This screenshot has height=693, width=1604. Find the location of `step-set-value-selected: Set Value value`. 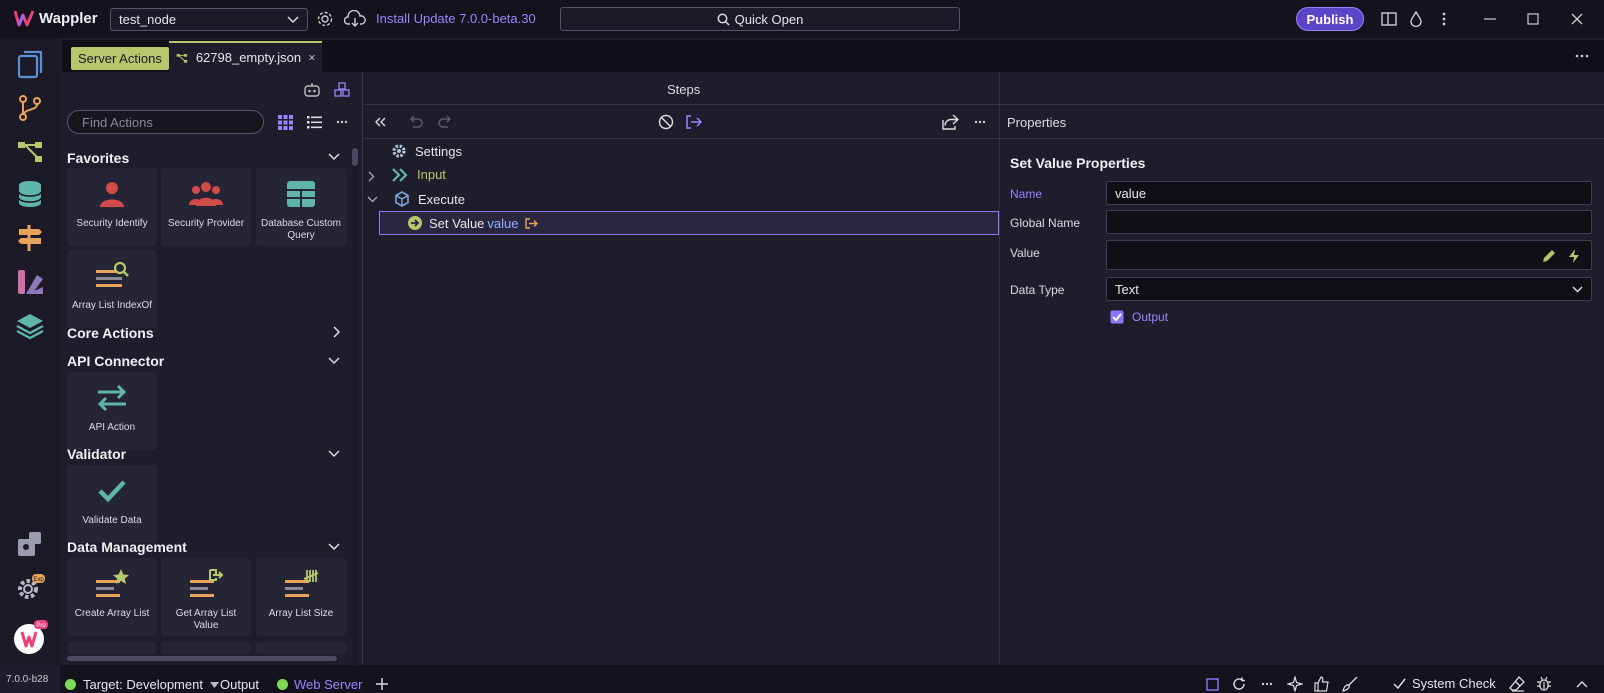

step-set-value-selected: Set Value value is located at coordinates (689, 223).